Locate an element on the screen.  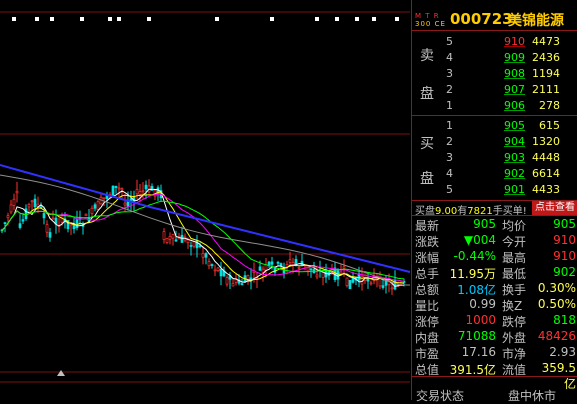
buy-label-bottom: 盘 is located at coordinates (427, 179).